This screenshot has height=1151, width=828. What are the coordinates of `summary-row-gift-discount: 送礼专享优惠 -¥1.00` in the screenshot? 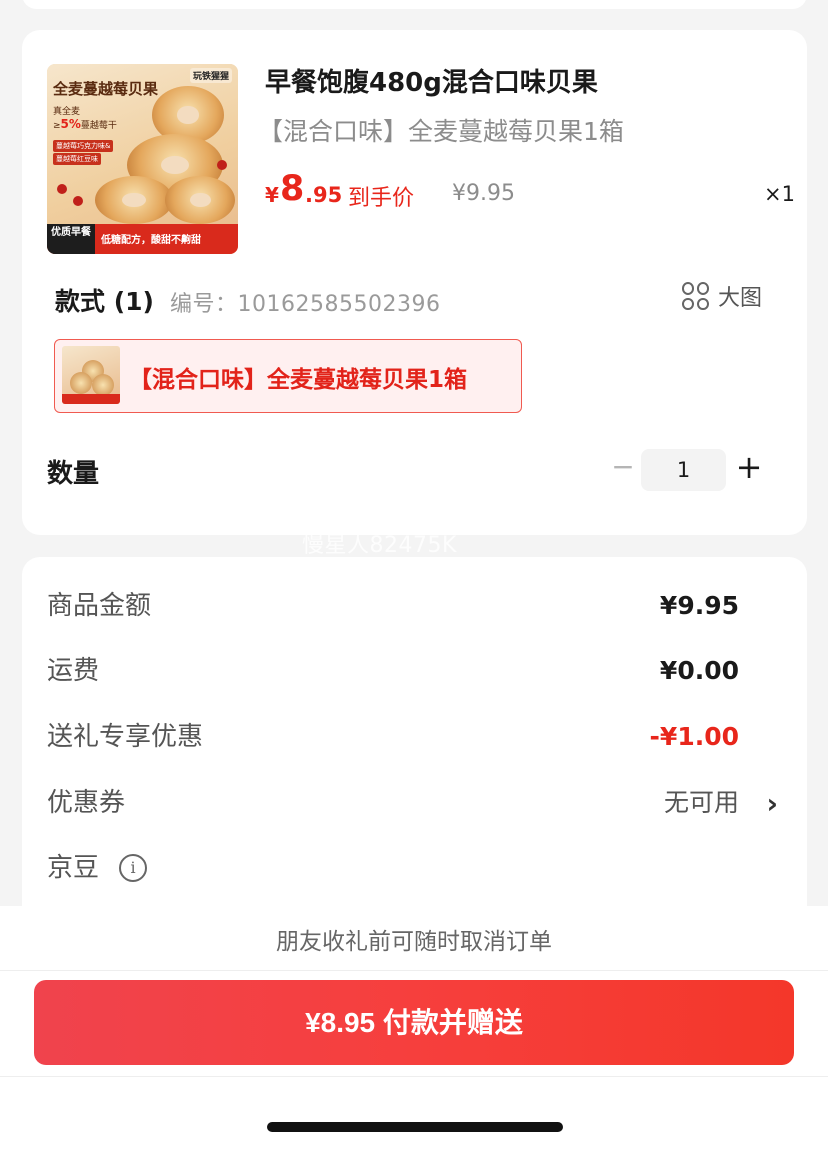 It's located at (404, 737).